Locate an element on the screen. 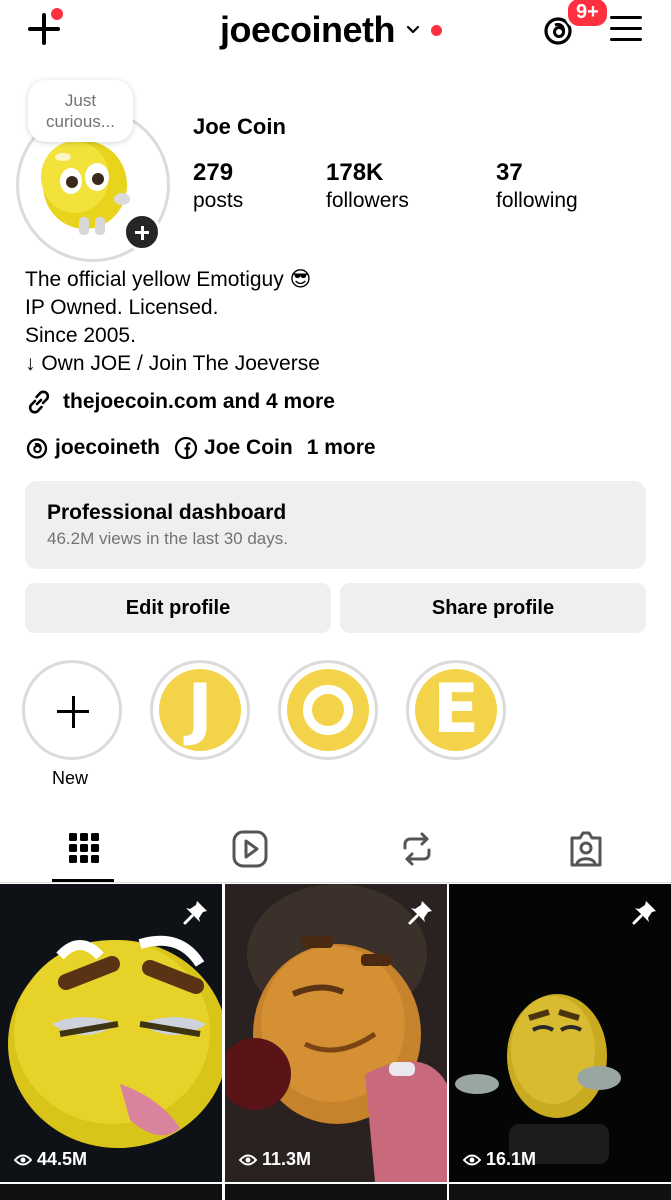 The width and height of the screenshot is (671, 1200). bio-line: ↓ Own JOE / Join The Joeverse is located at coordinates (172, 363).